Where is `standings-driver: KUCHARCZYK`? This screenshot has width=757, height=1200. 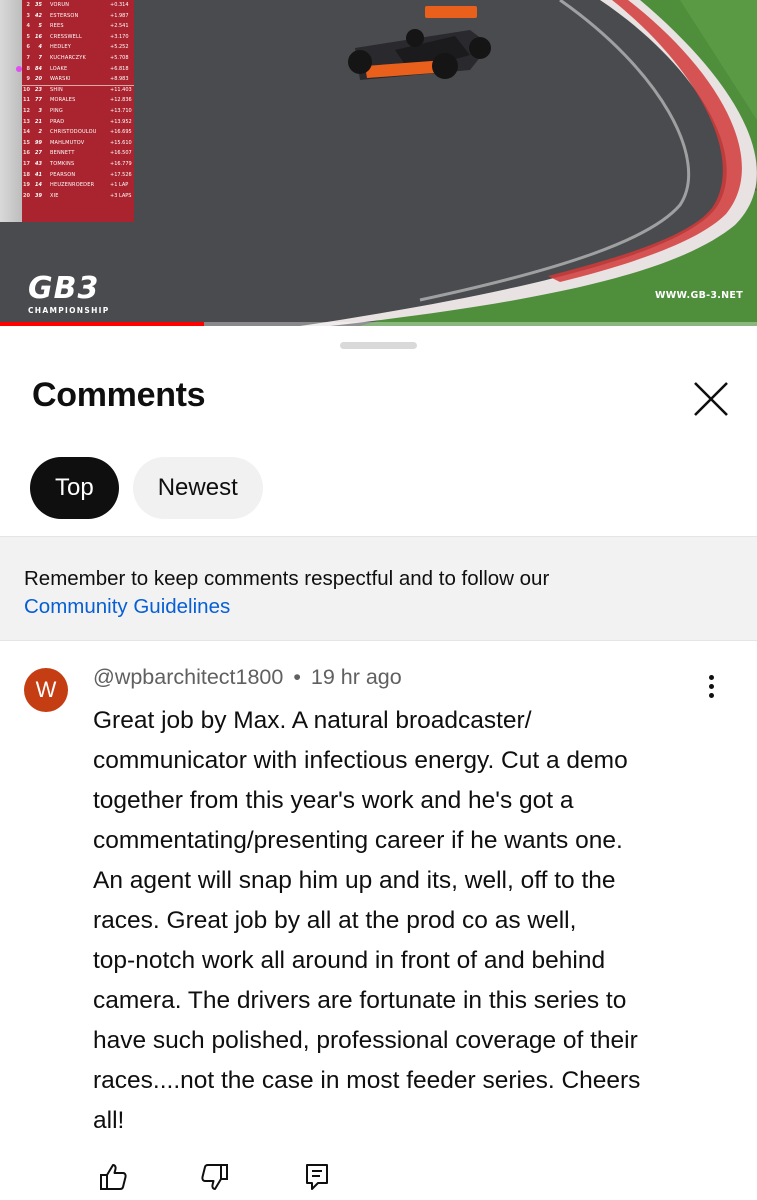 standings-driver: KUCHARCZYK is located at coordinates (68, 57).